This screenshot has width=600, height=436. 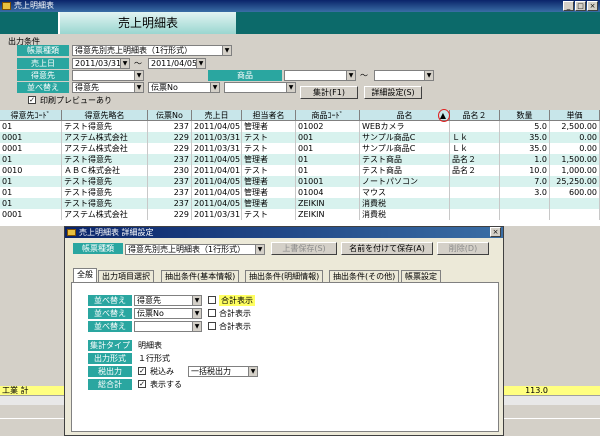 I want to click on sort-select-1: 得意先 ▼, so click(x=108, y=87).